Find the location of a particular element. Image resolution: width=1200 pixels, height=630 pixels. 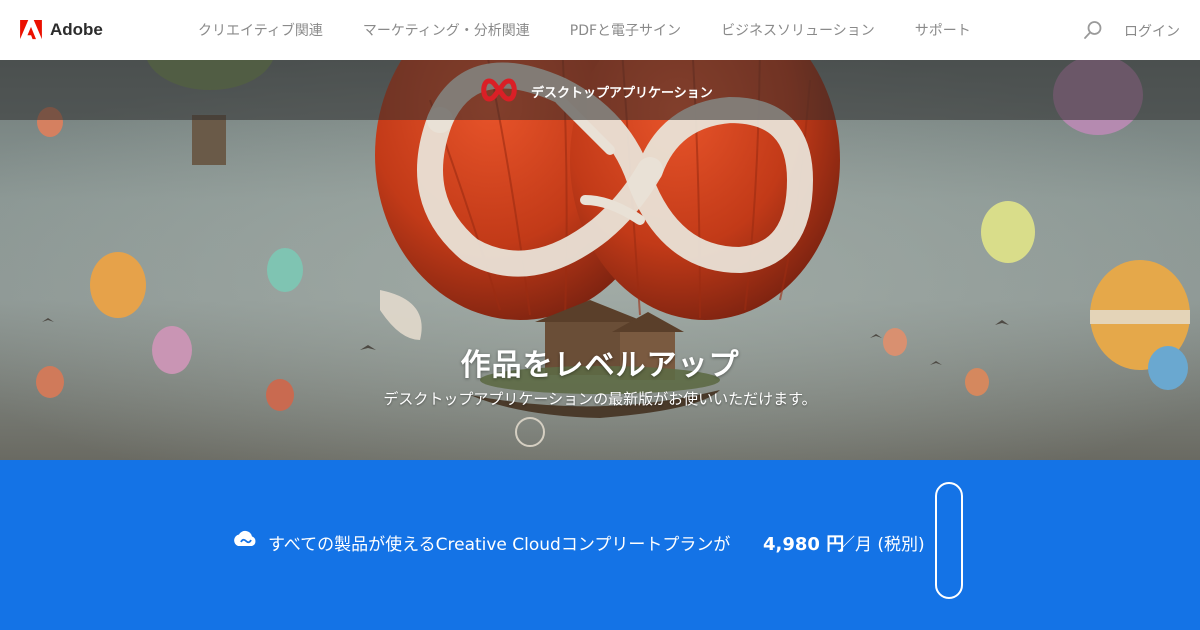

brand-name: Adobe is located at coordinates (76, 29).